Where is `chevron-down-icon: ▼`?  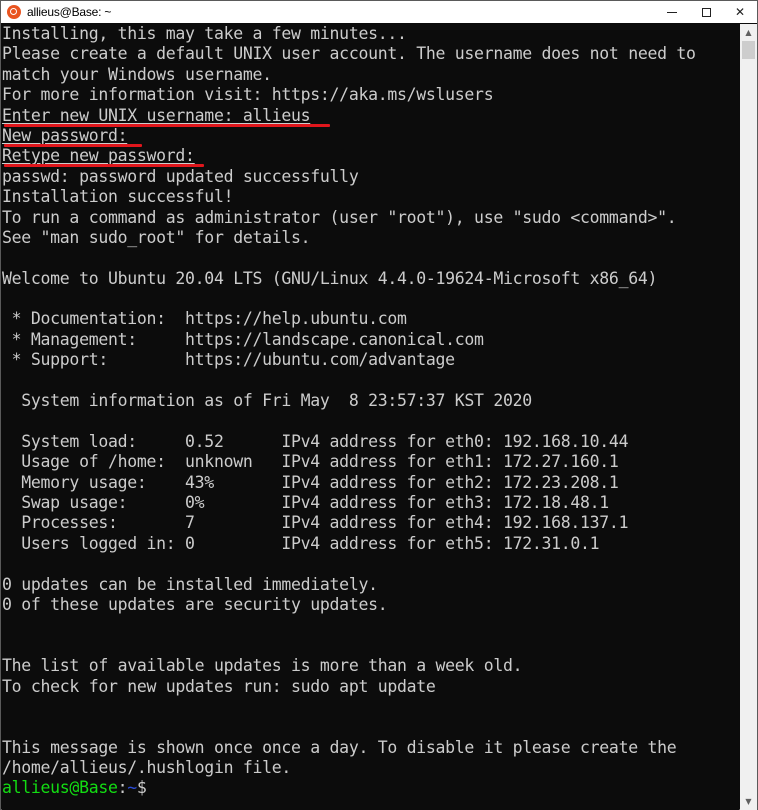 chevron-down-icon: ▼ is located at coordinates (748, 801).